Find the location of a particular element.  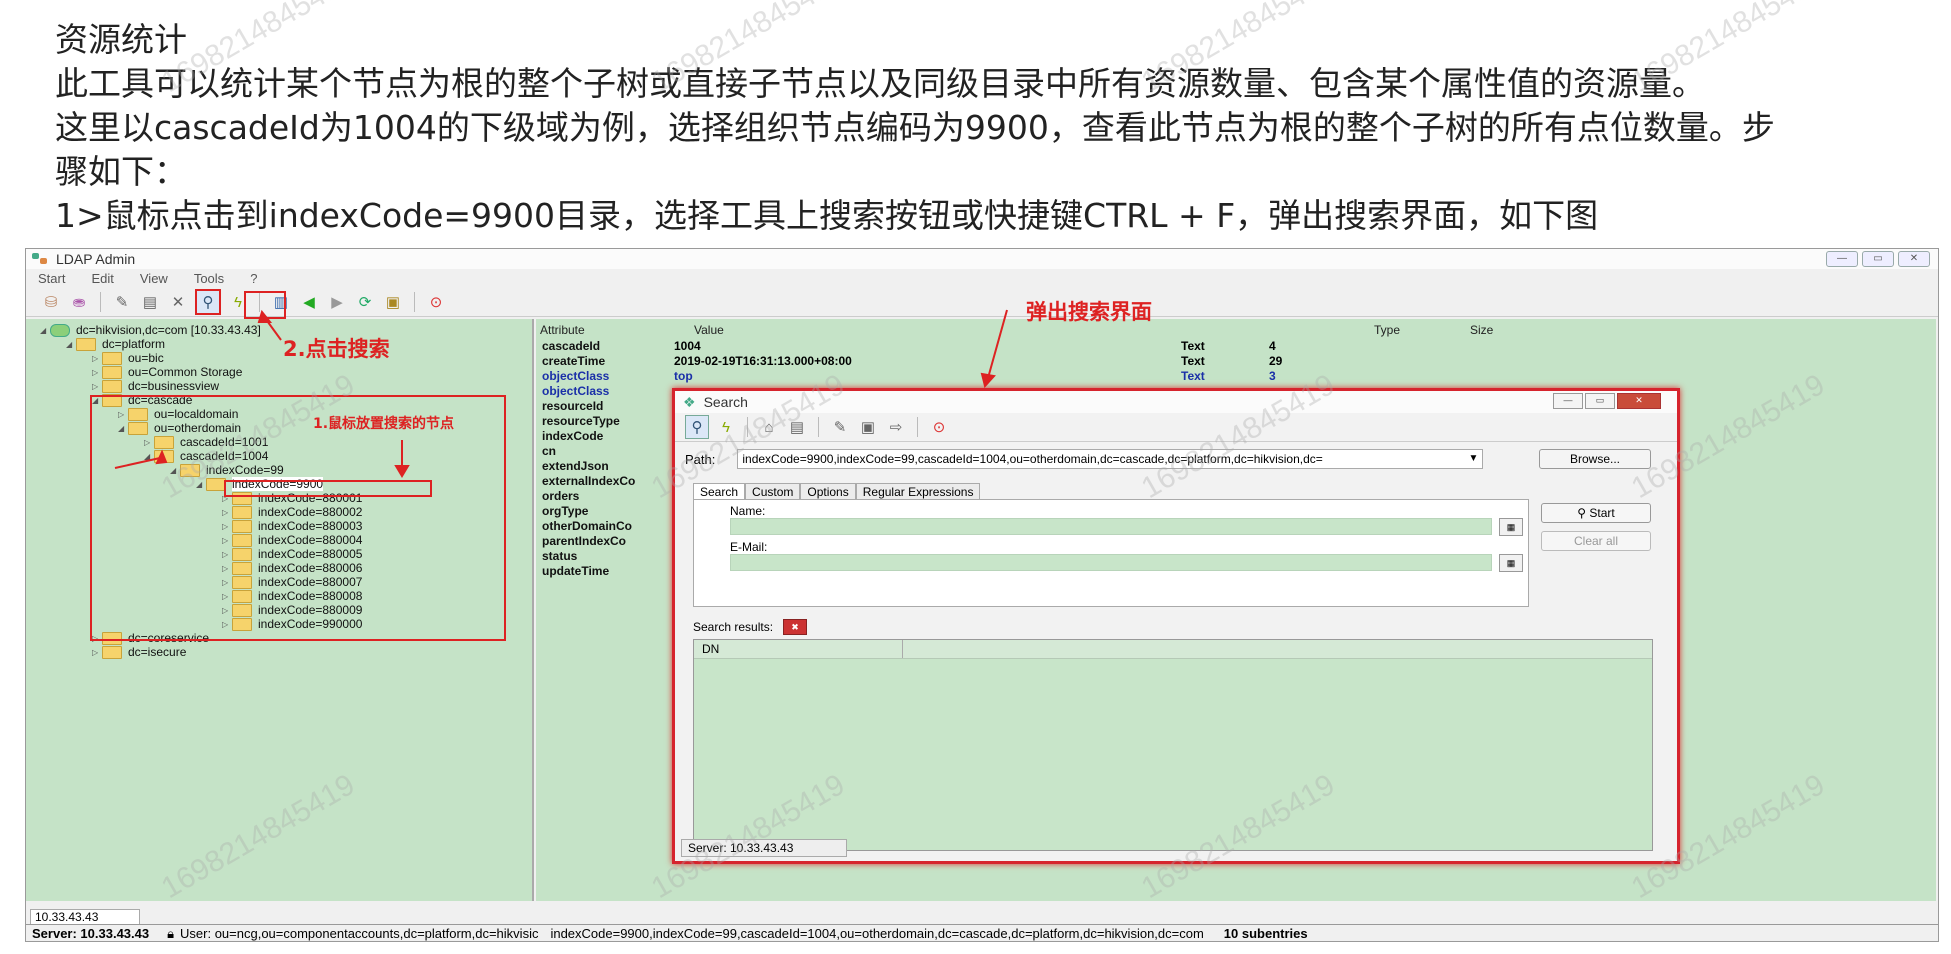

arrow-left is located at coordinates (137, 463).